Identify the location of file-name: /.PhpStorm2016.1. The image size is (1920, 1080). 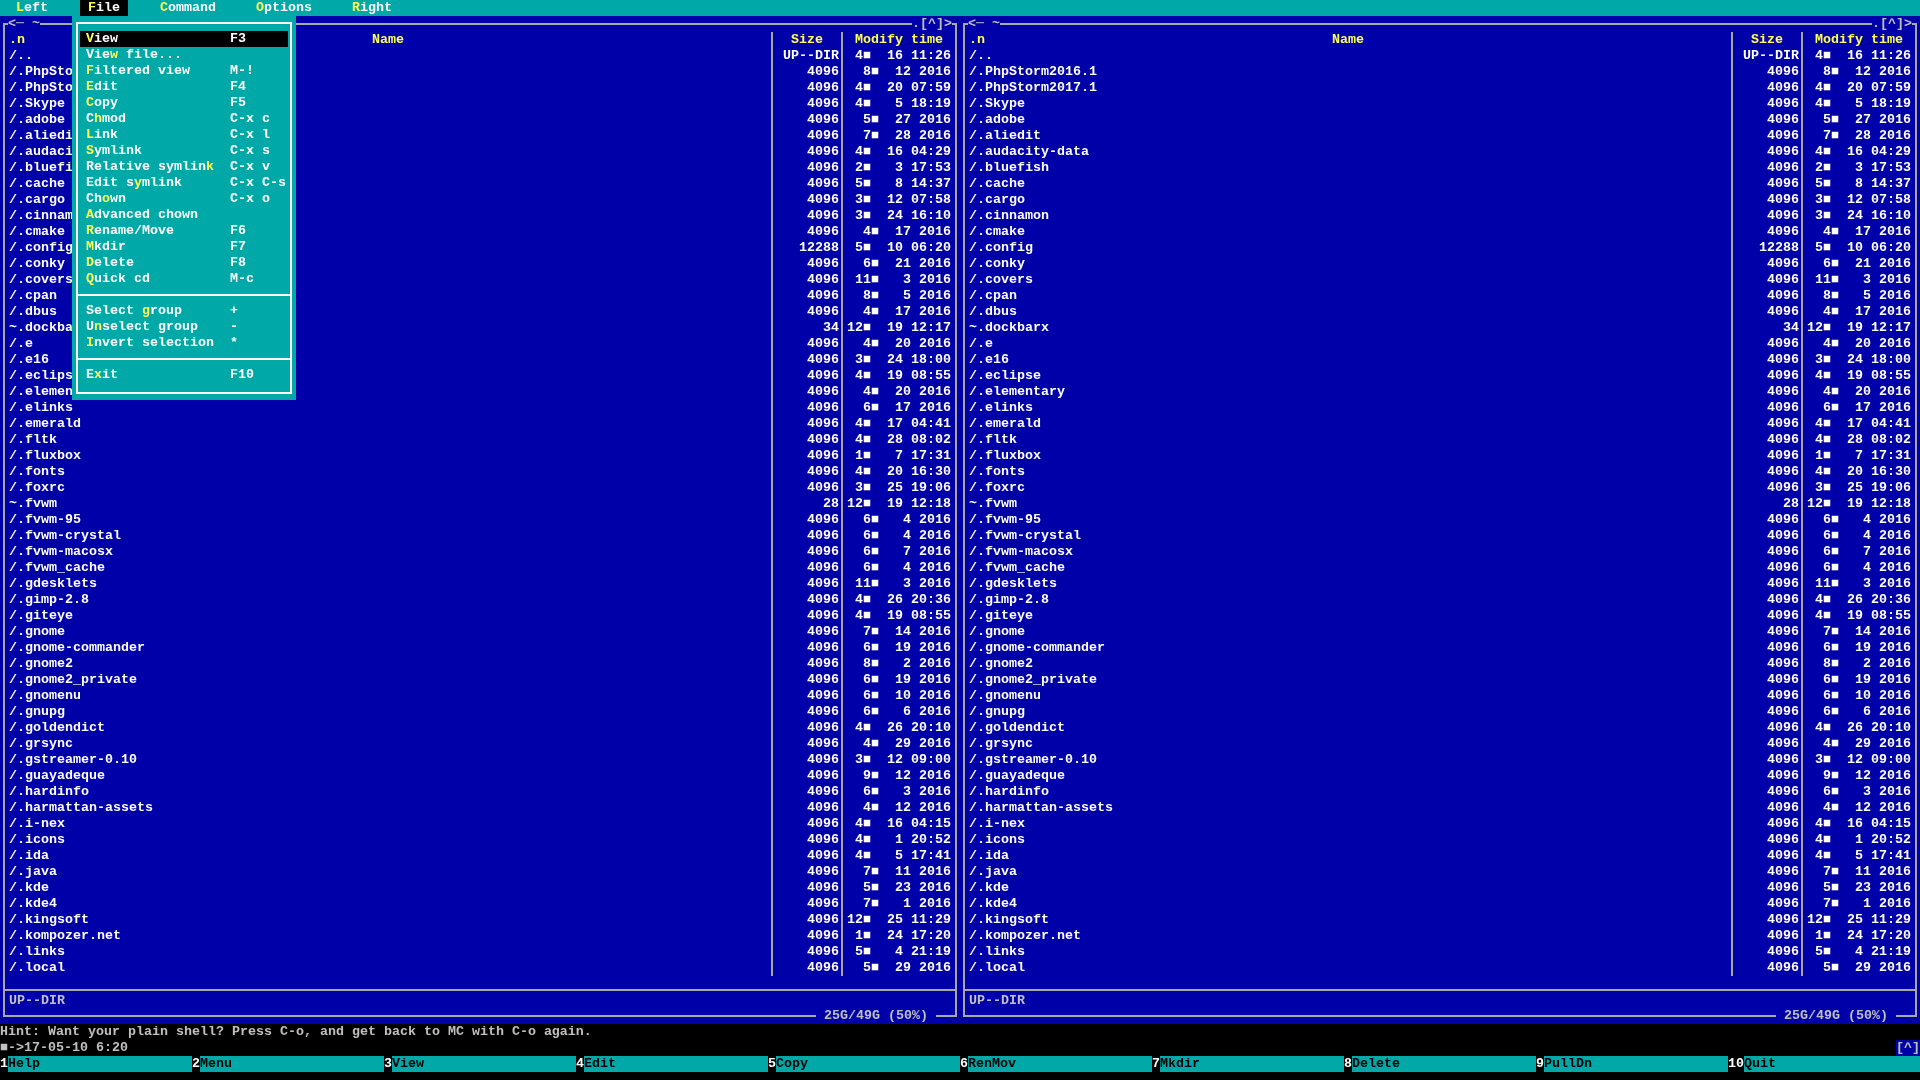
(1033, 72).